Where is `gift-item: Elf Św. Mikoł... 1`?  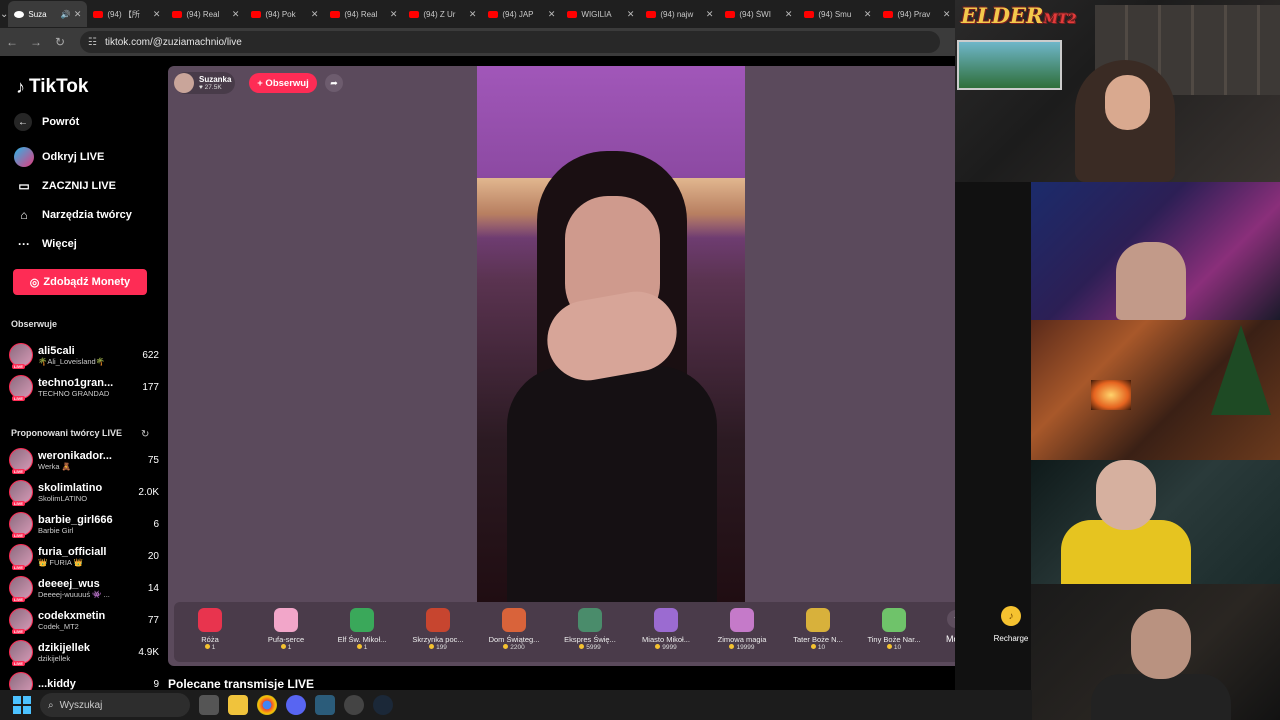
gift-item: Elf Św. Mikoł... 1 is located at coordinates (362, 629).